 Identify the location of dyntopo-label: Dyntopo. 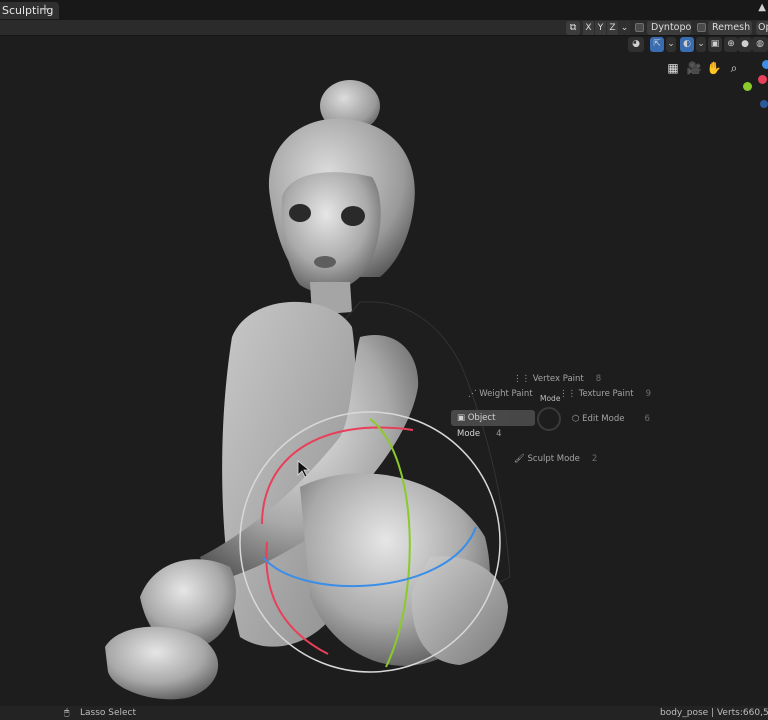
(671, 27).